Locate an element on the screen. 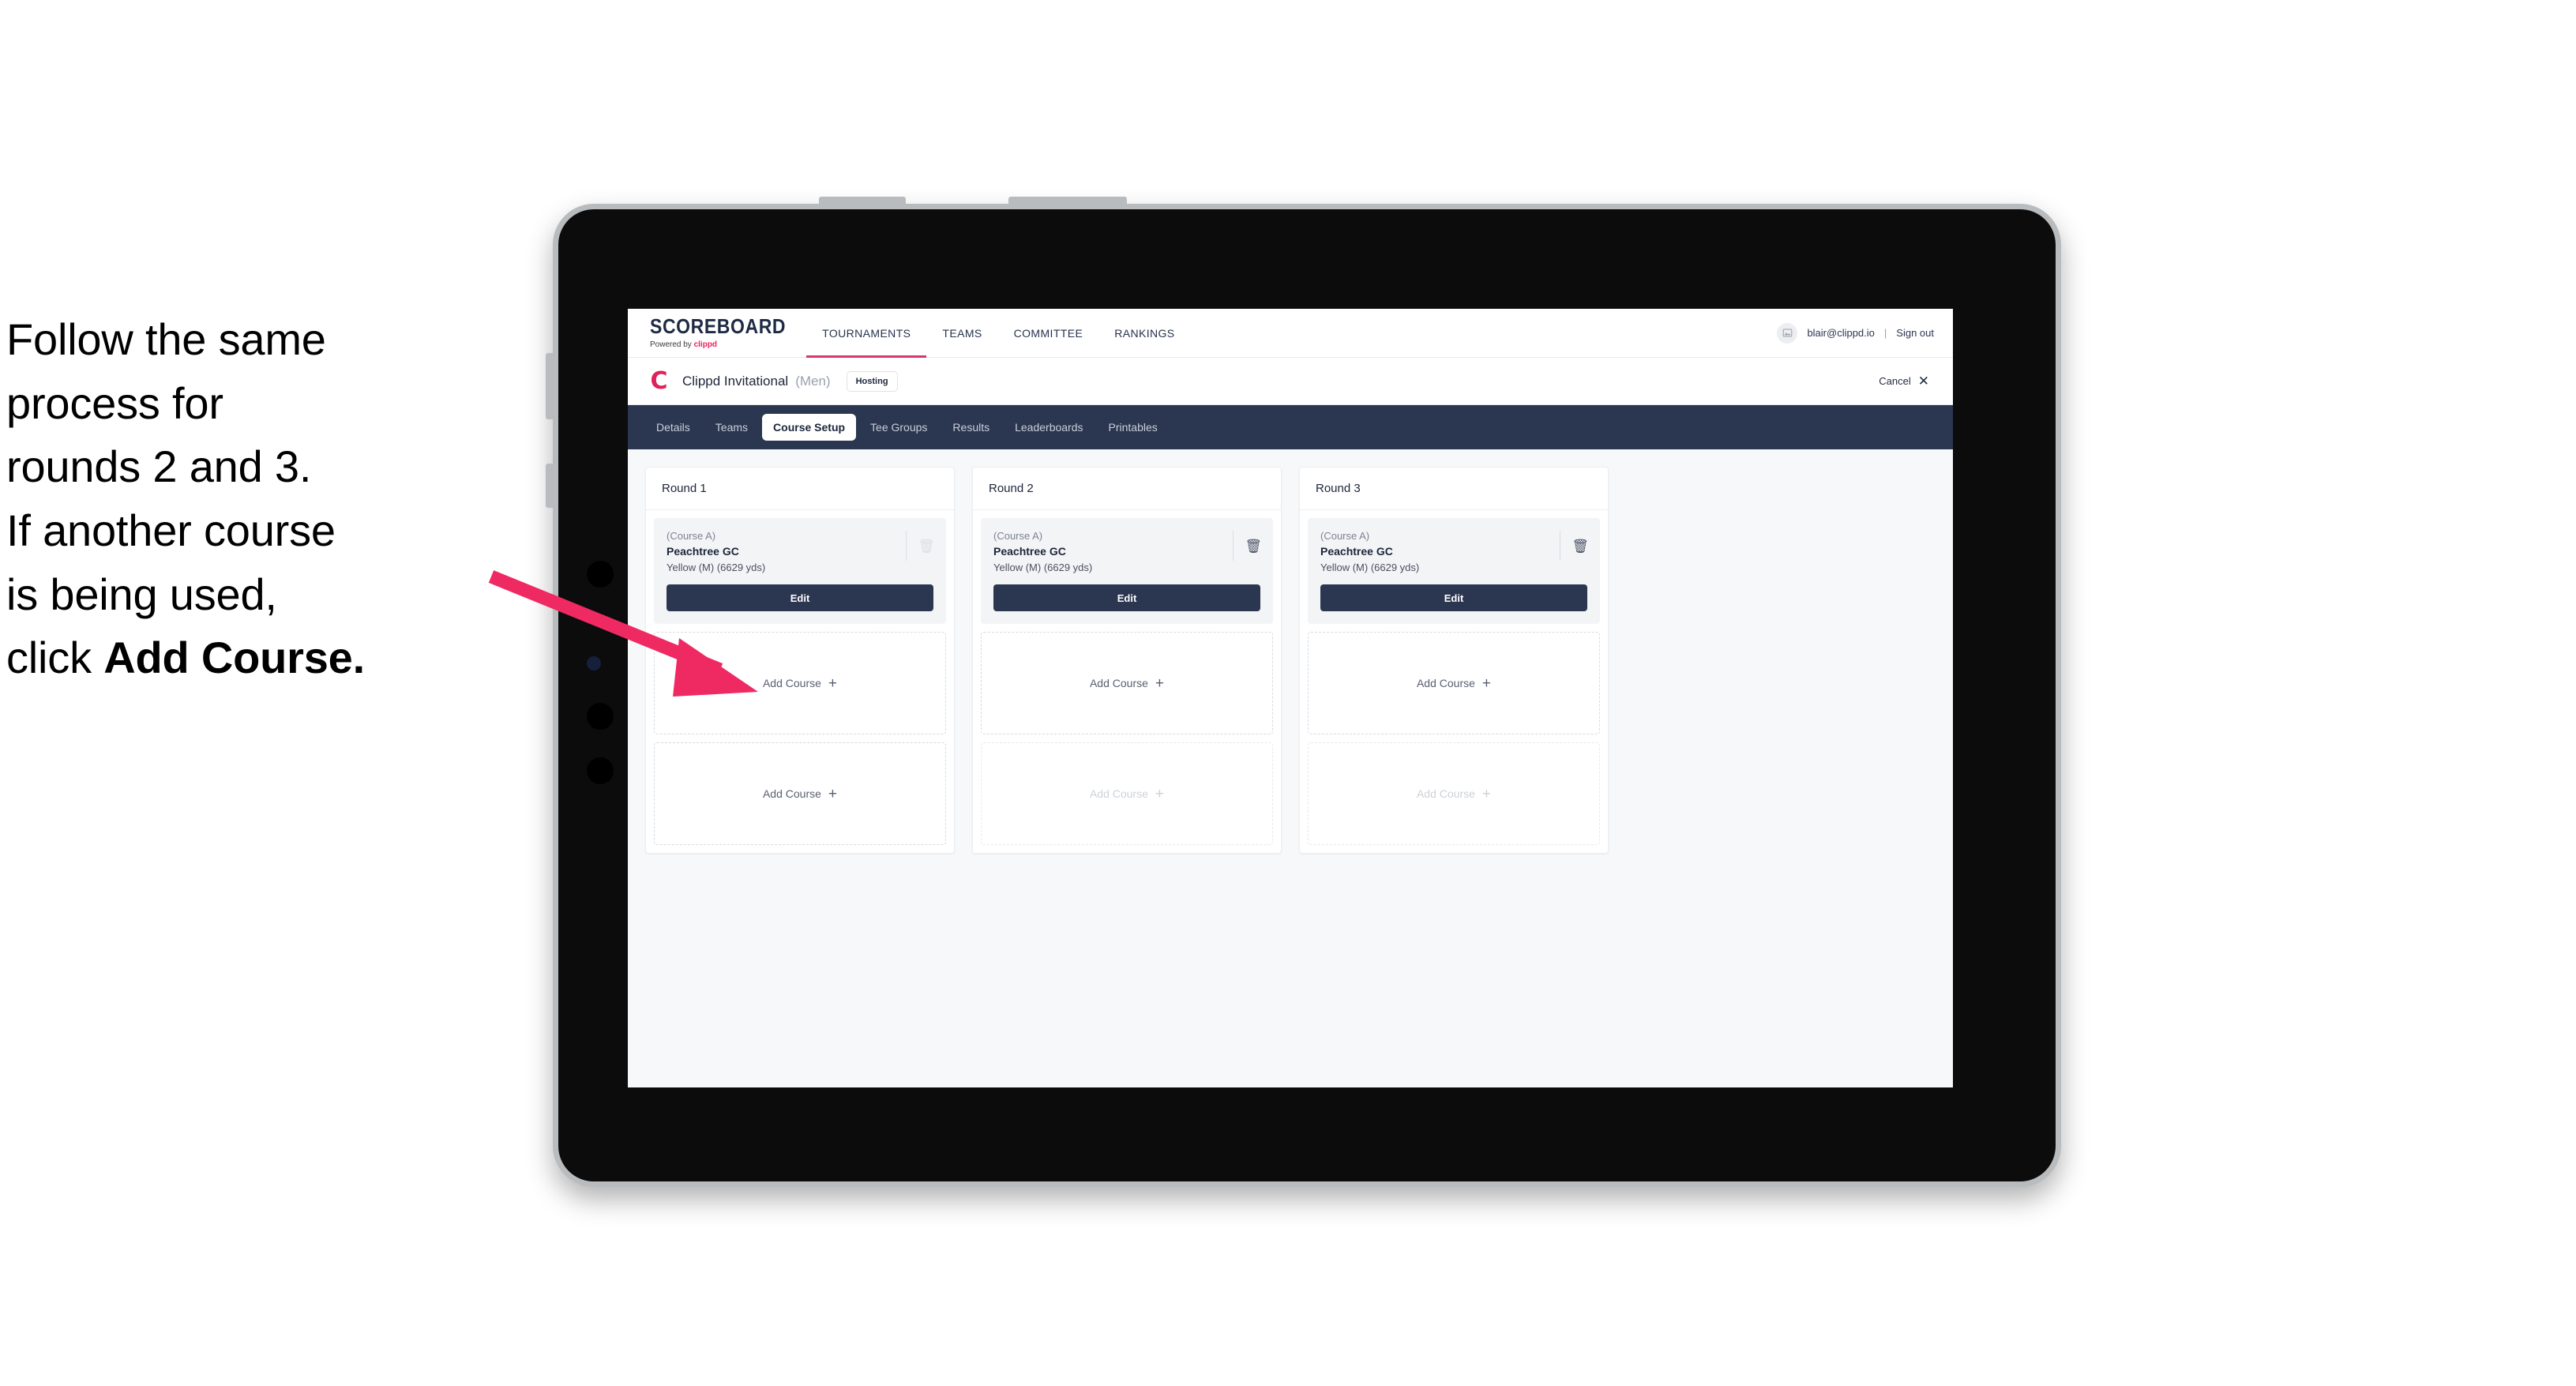 The height and width of the screenshot is (1386, 2576). annotation-line-6-prefix: click is located at coordinates (55, 658).